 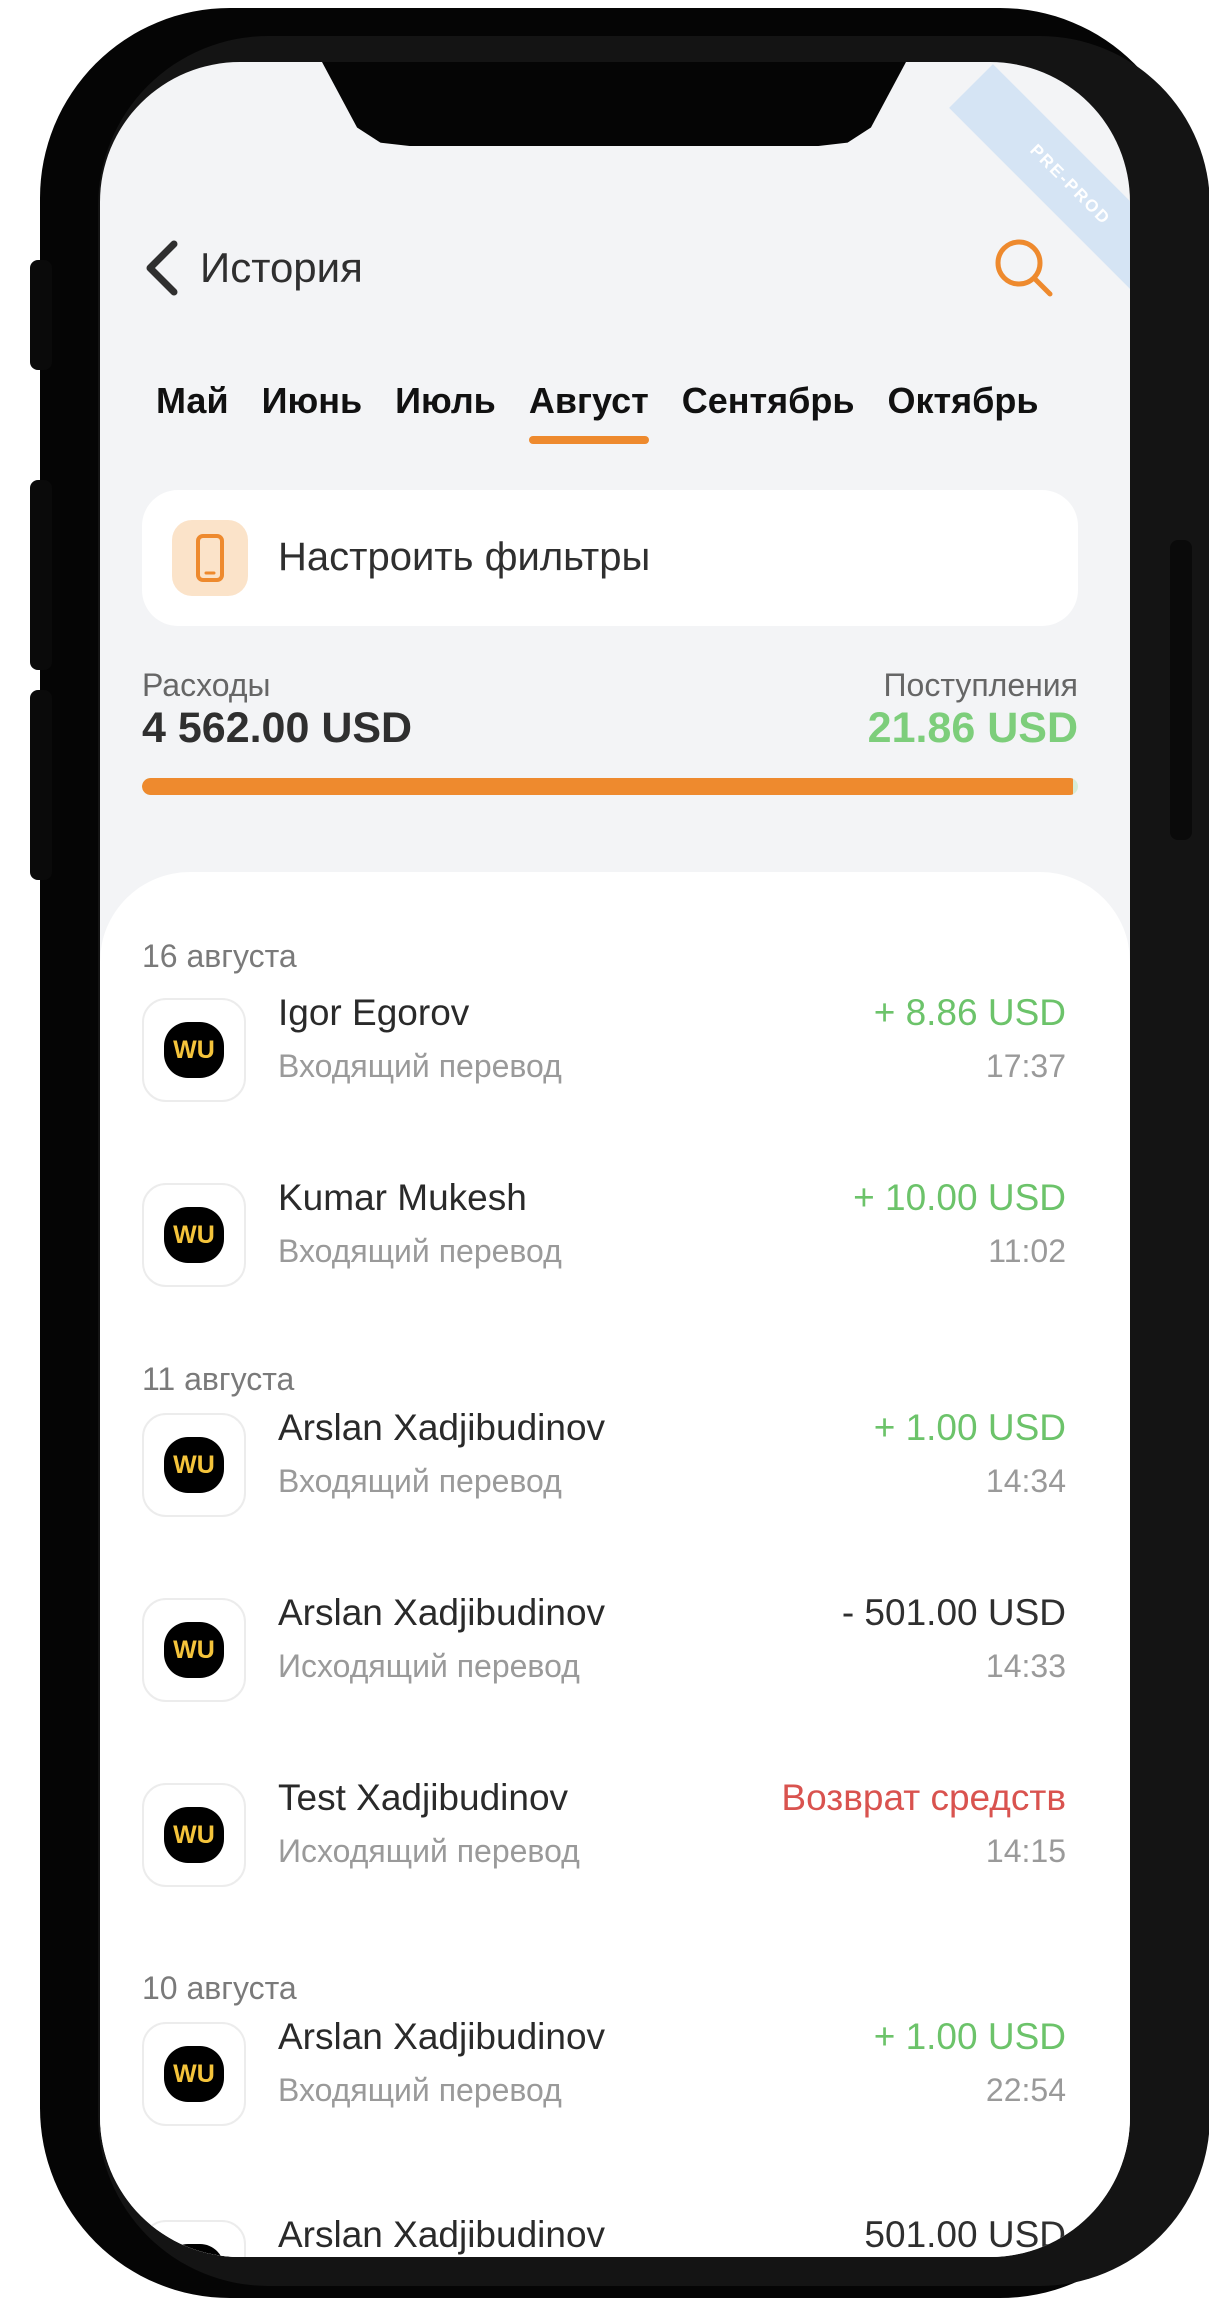 I want to click on income-value: 21.86 USD, so click(x=972, y=728).